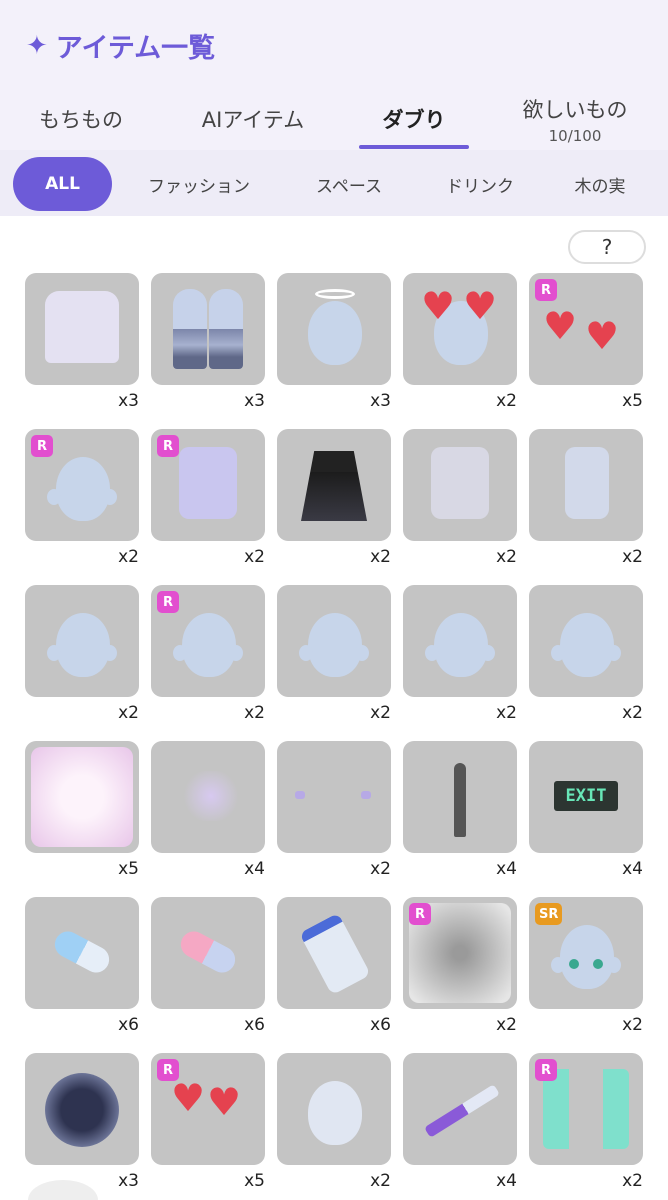  What do you see at coordinates (460, 329) in the screenshot?
I see `heart-eyes-icon: ♥ ♥` at bounding box center [460, 329].